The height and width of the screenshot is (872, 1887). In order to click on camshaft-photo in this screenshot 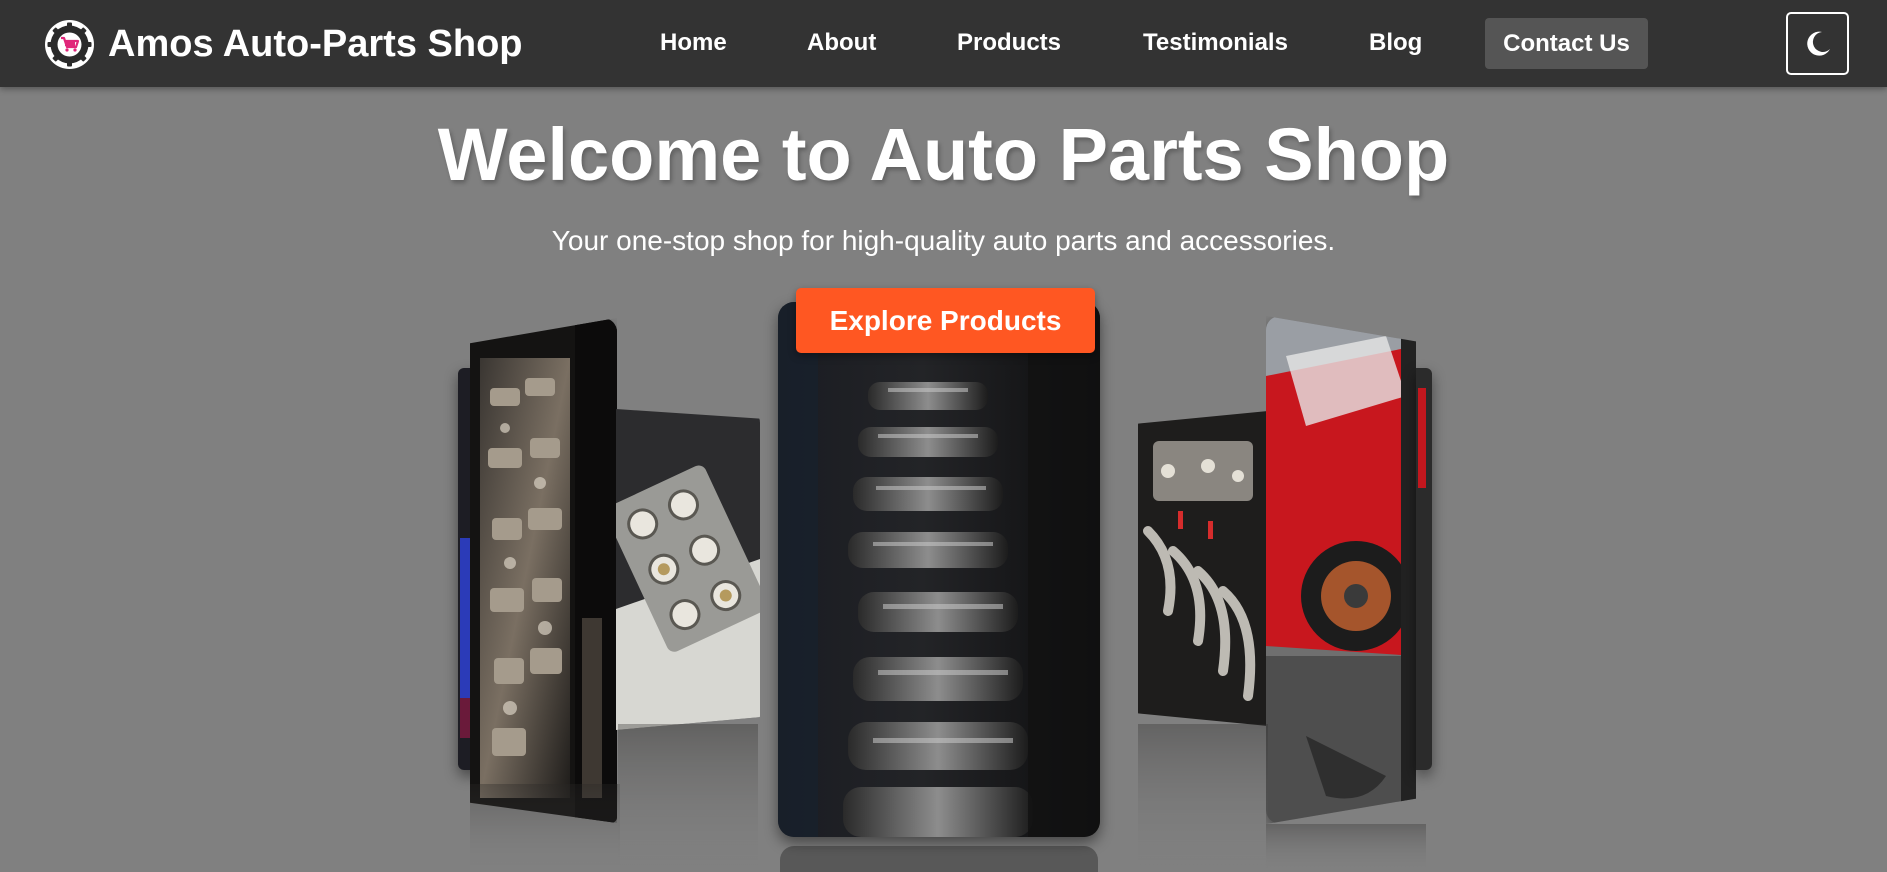, I will do `click(939, 569)`.